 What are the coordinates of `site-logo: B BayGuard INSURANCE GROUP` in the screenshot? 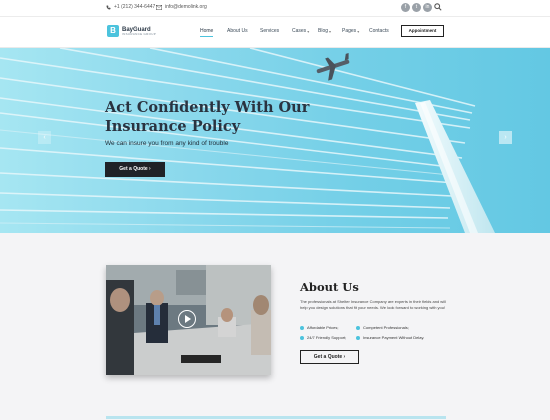 It's located at (131, 31).